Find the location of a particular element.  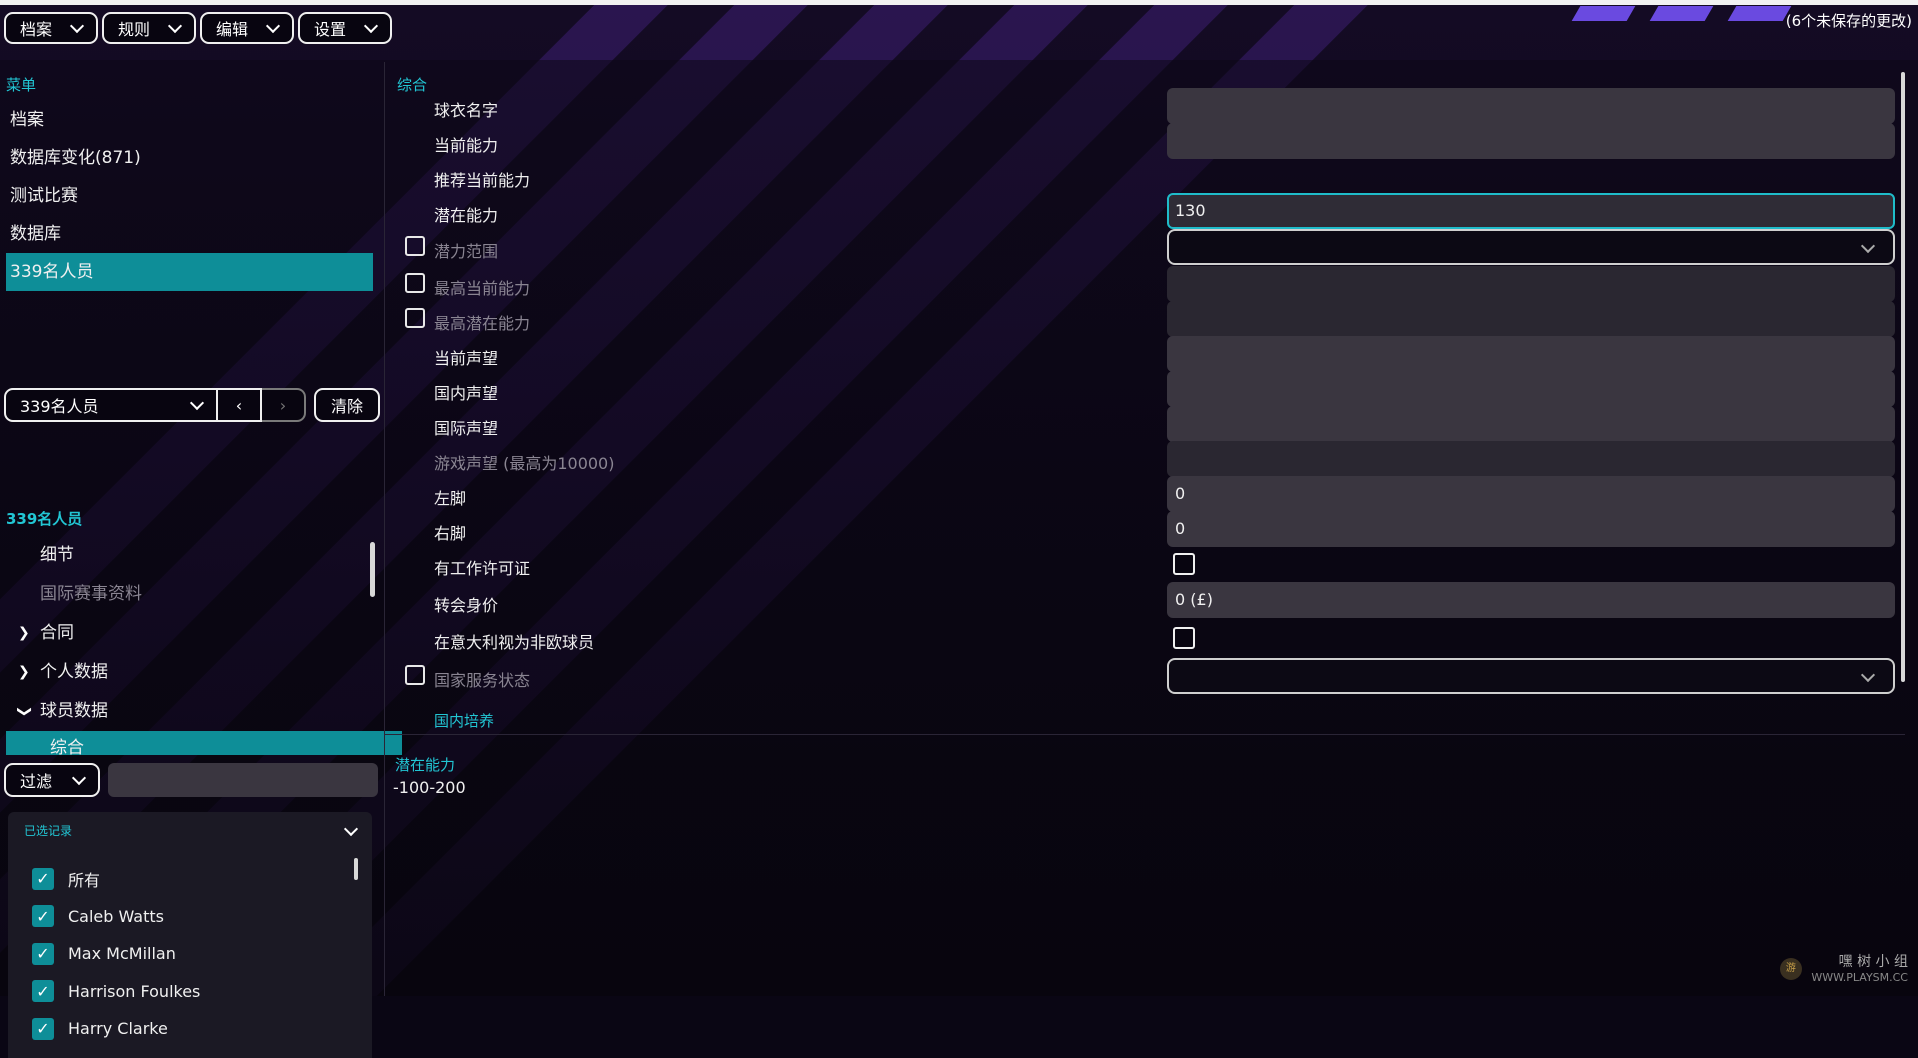

record-item: ✓ Caleb Watts is located at coordinates (116, 917).